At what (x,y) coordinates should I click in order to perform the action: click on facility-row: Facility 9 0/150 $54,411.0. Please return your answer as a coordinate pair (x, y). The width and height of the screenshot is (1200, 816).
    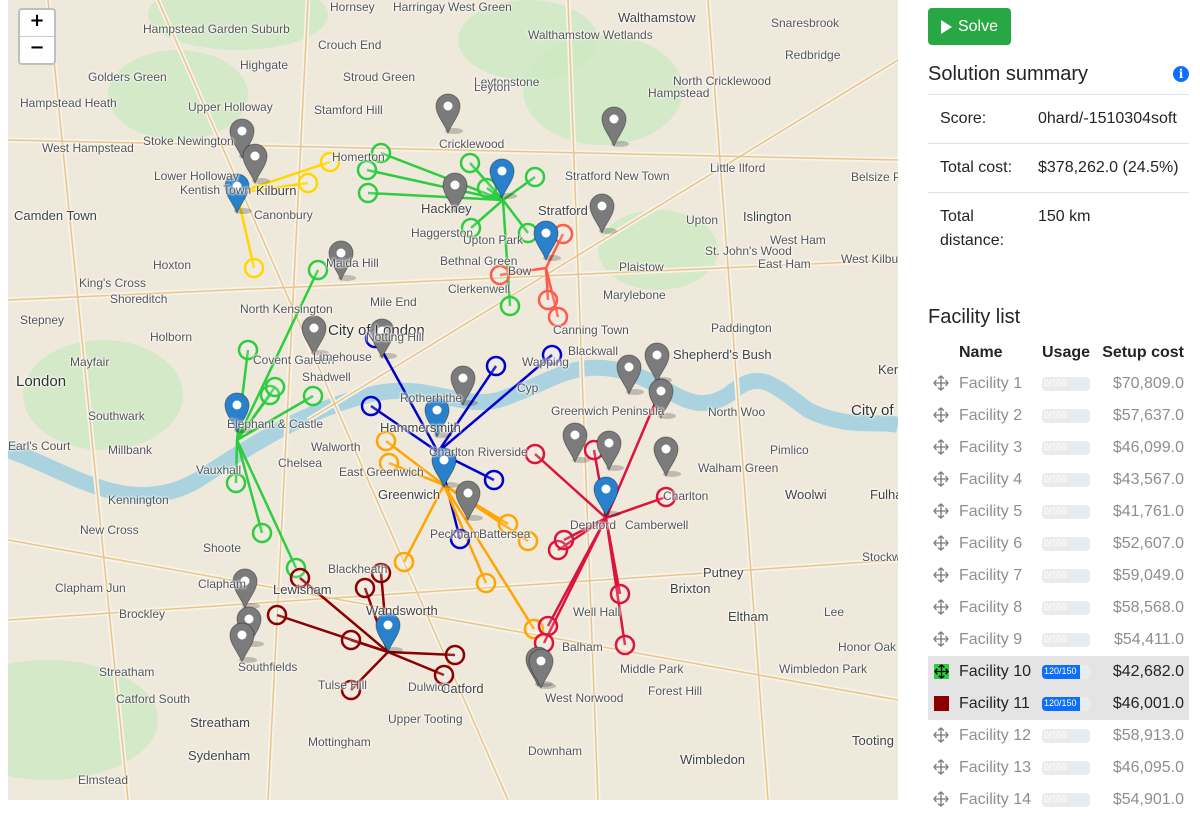
    Looking at the image, I should click on (1058, 640).